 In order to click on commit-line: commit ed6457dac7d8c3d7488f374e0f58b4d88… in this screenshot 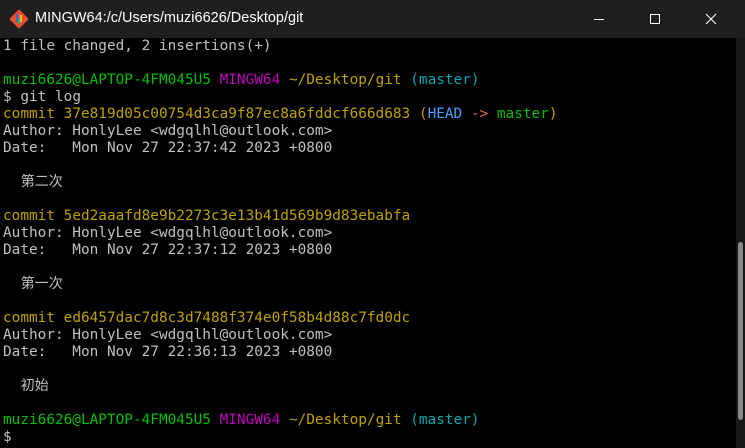, I will do `click(206, 318)`.